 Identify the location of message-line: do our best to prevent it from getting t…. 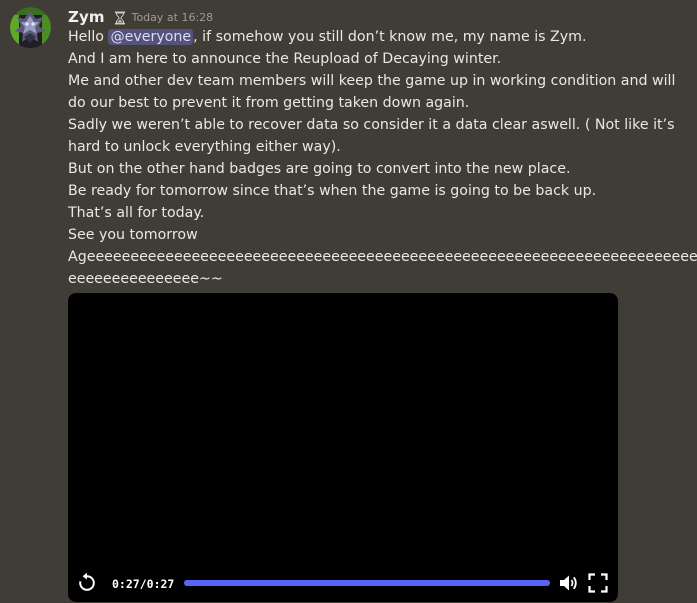
(269, 103).